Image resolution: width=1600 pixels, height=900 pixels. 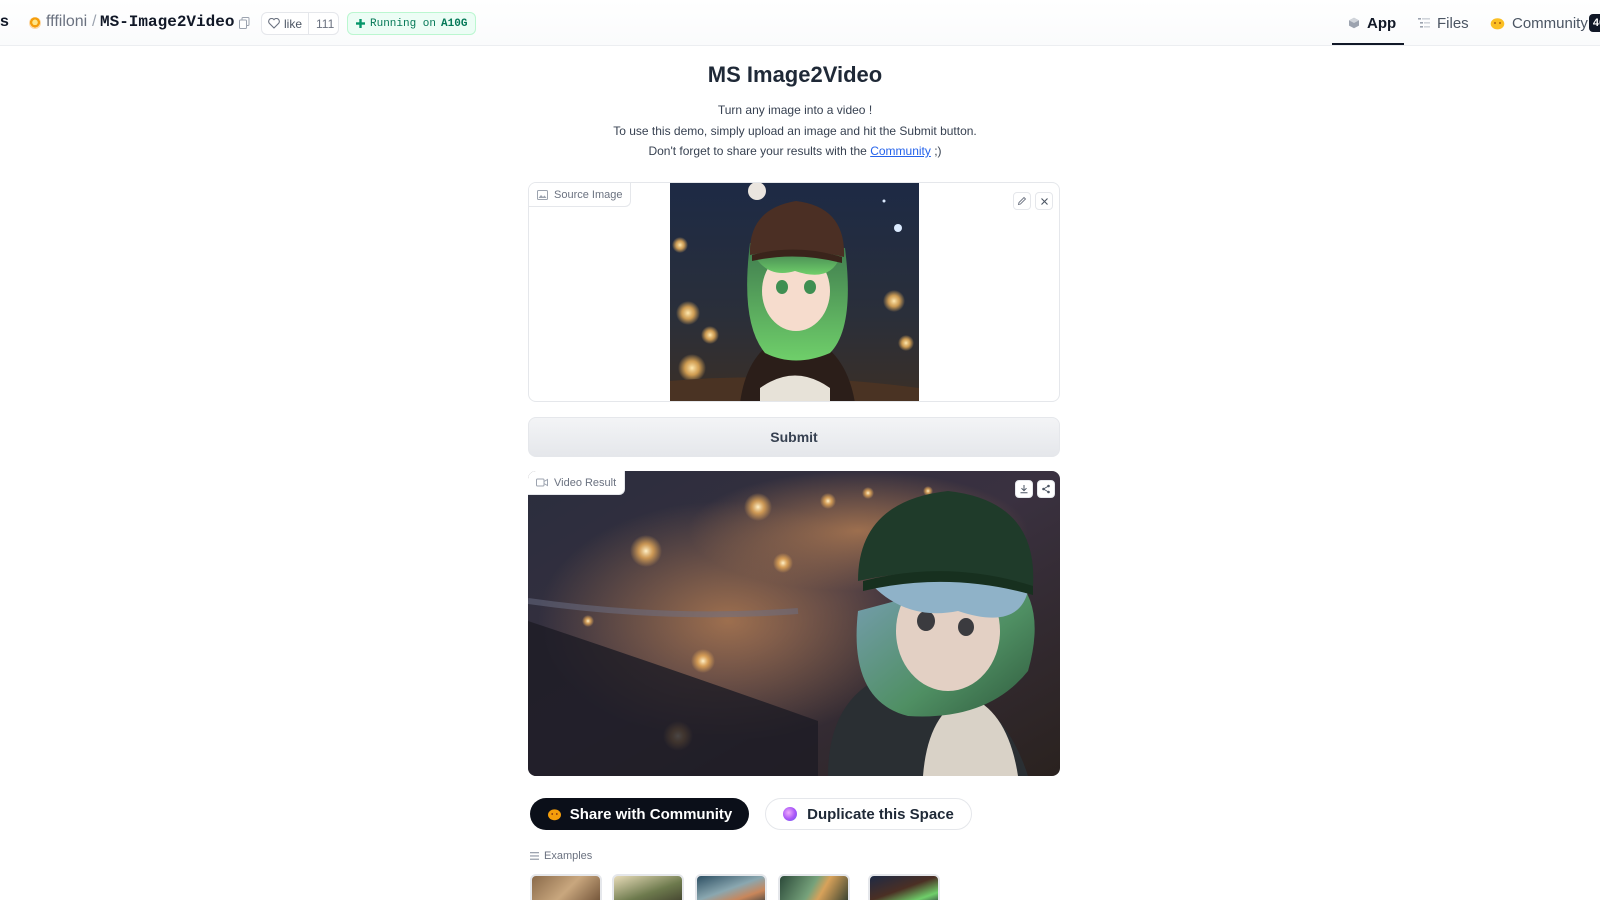 I want to click on owner-link: fffiloni, so click(x=66, y=22).